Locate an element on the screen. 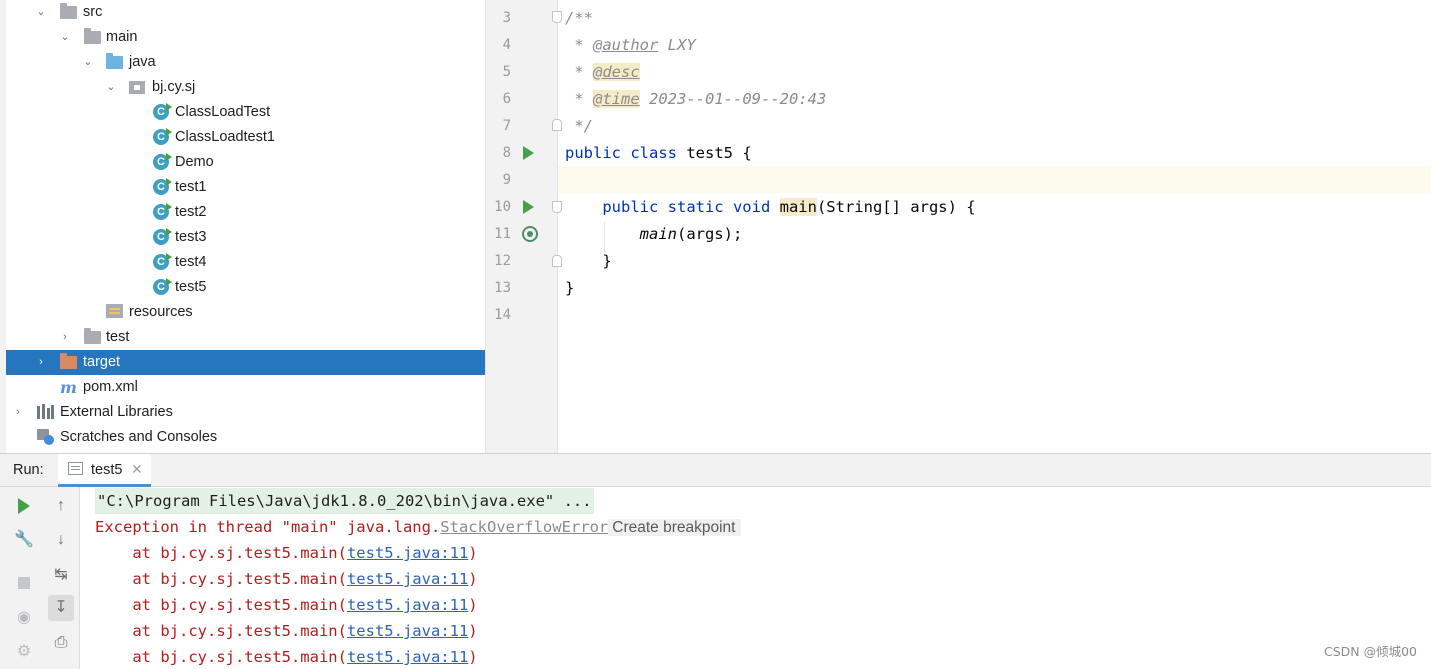  code-line-11: main(args); is located at coordinates (654, 234).